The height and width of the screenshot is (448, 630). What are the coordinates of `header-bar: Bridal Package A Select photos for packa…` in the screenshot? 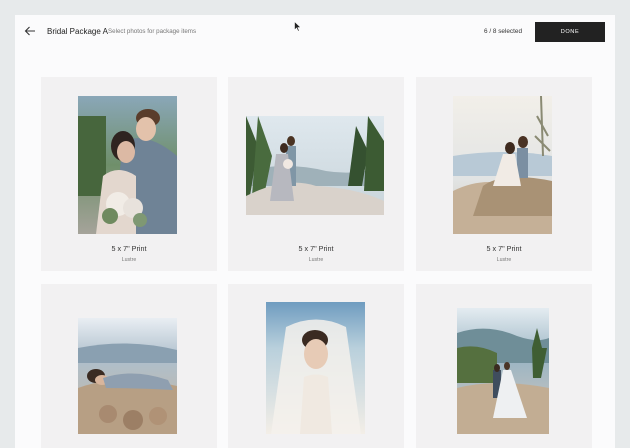 It's located at (315, 32).